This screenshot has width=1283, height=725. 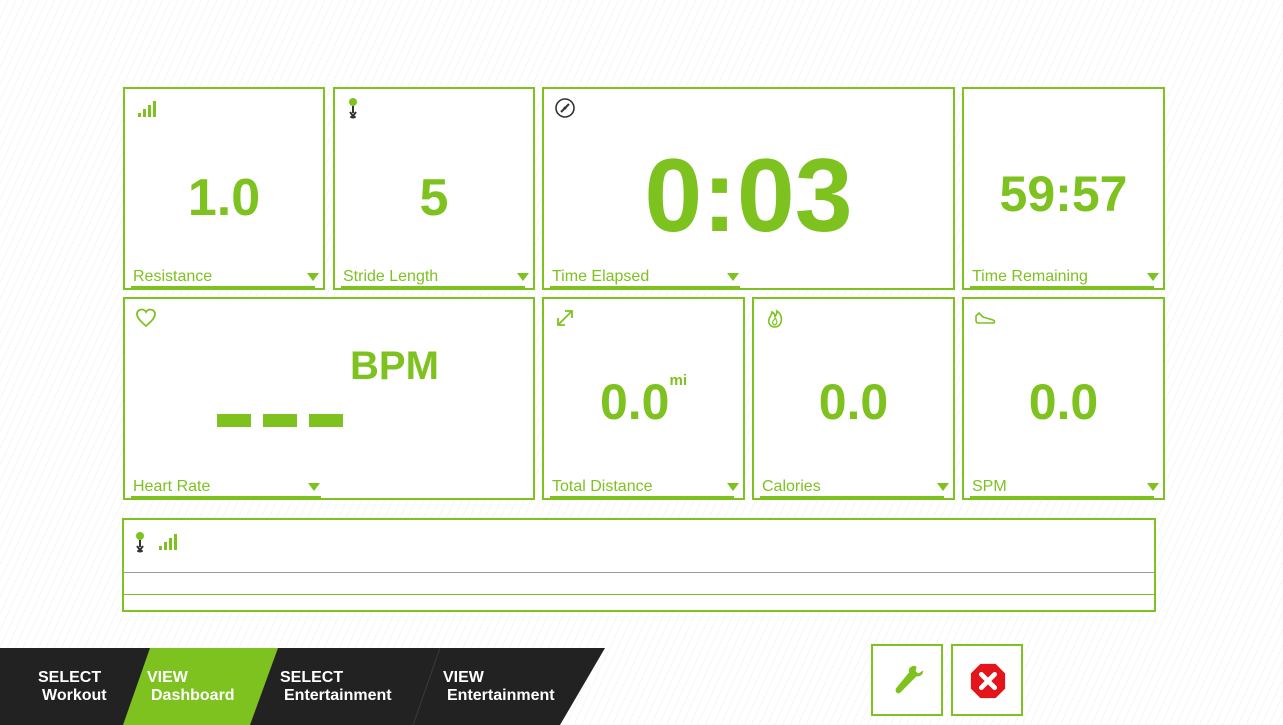 What do you see at coordinates (74, 695) in the screenshot?
I see `tab-line-bottom: Workout` at bounding box center [74, 695].